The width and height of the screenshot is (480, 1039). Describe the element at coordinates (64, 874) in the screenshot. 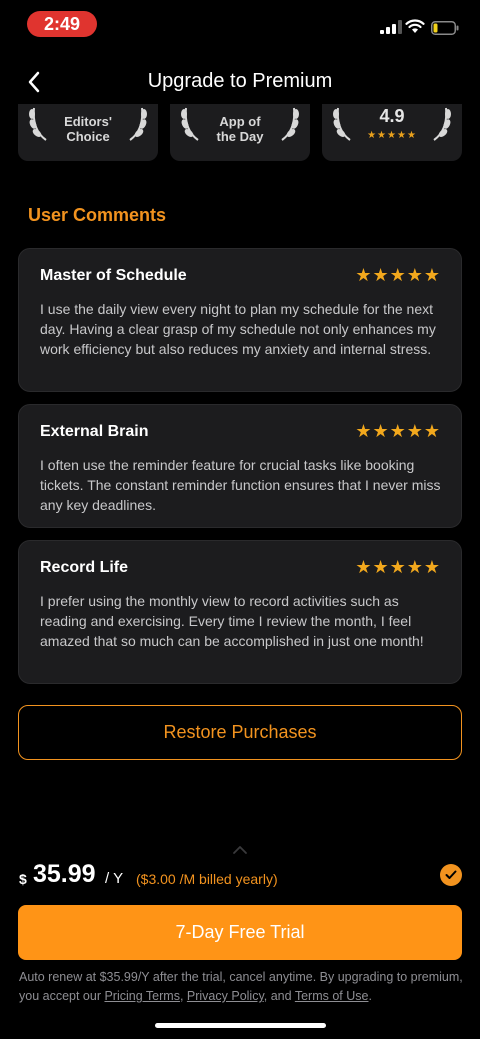

I see `price-amount: 35.99` at that location.